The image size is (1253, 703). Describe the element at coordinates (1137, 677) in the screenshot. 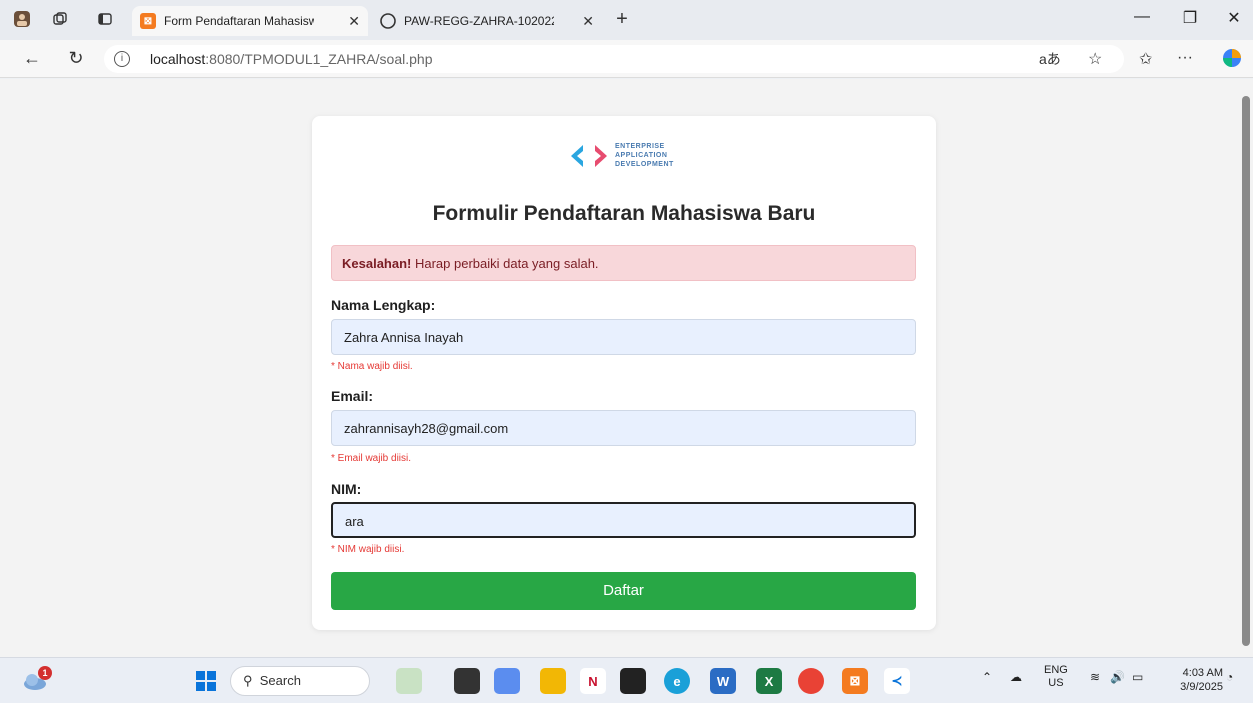

I see `battery-icon: ▭` at that location.